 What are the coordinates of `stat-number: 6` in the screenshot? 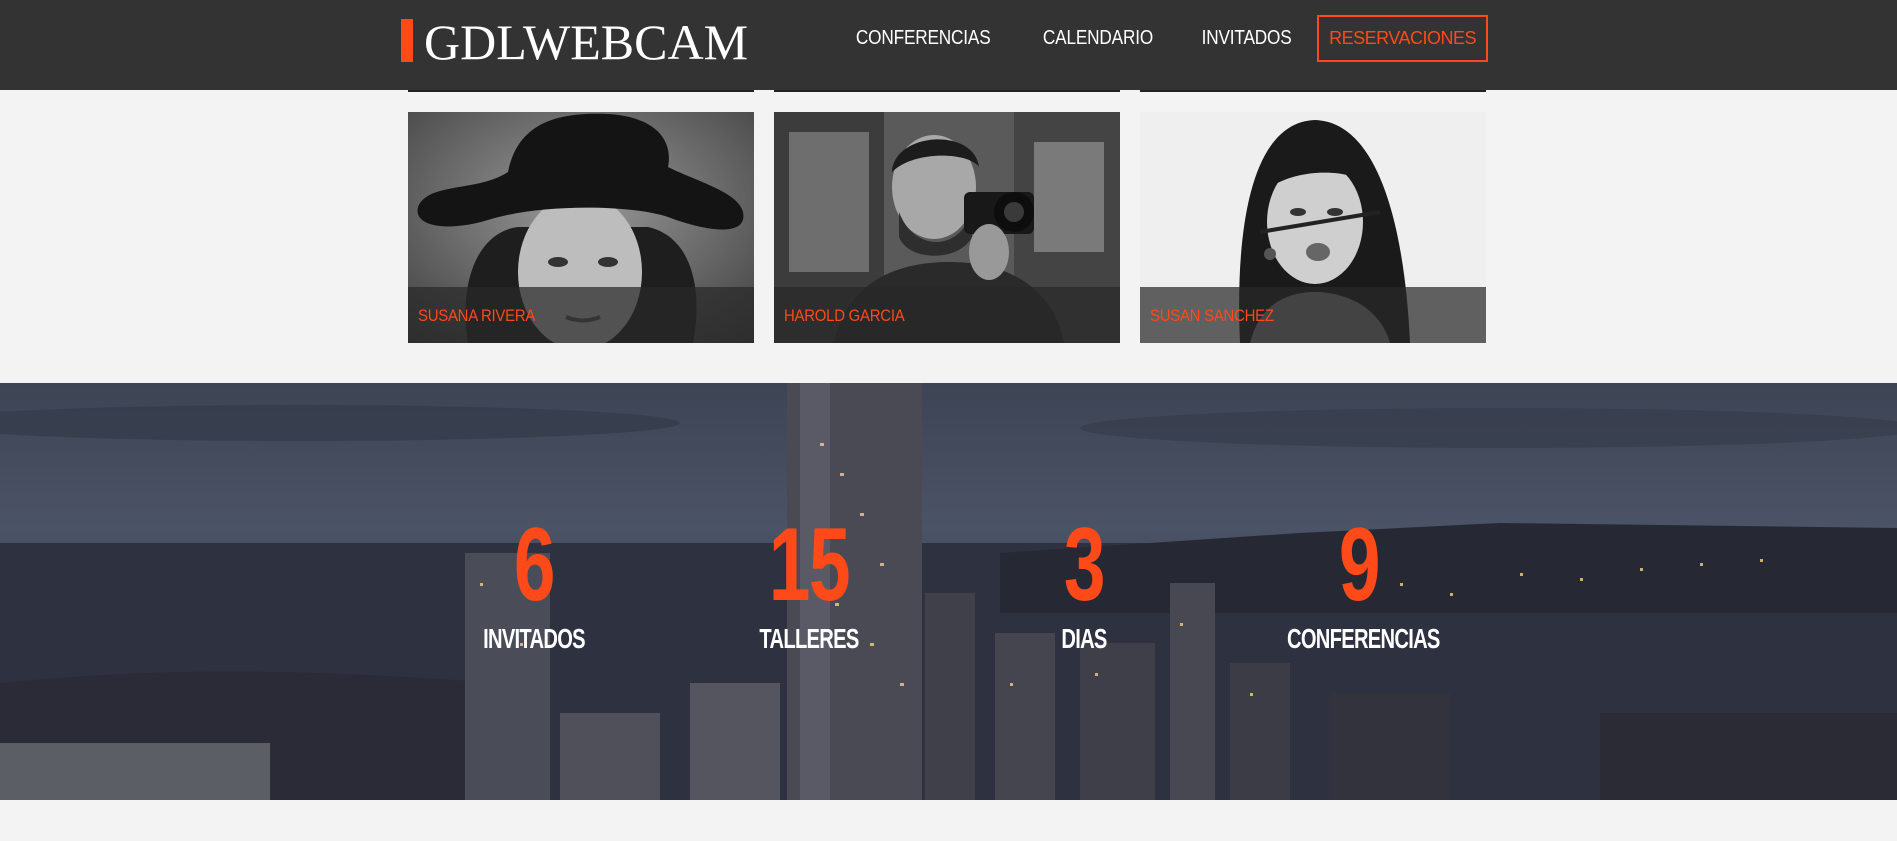 It's located at (534, 565).